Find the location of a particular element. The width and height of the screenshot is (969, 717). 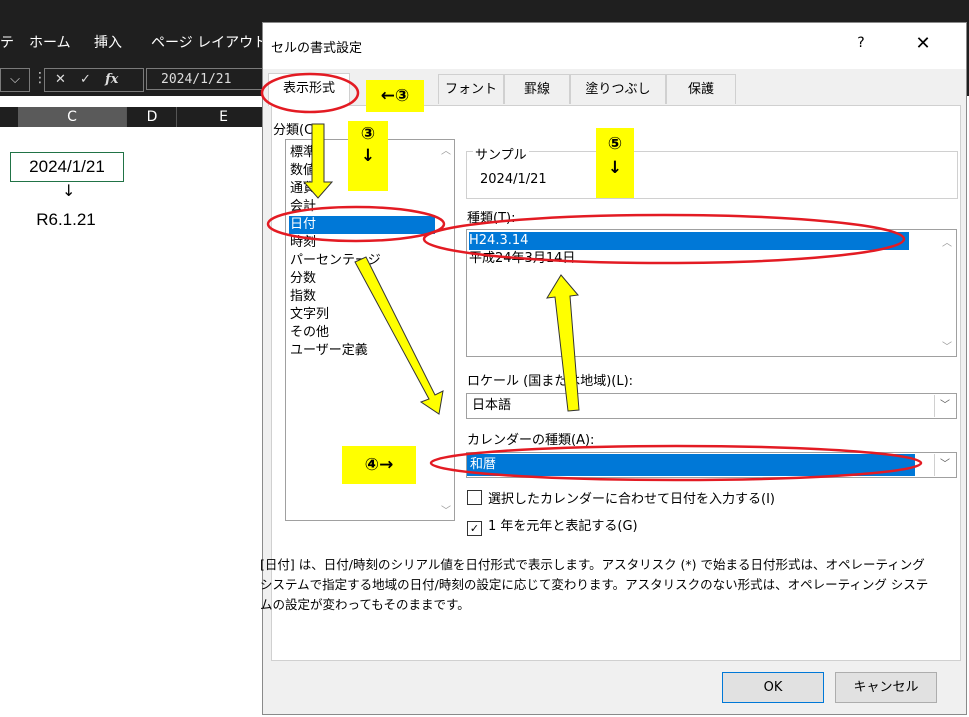

column-header-row: C D E is located at coordinates (134, 117).